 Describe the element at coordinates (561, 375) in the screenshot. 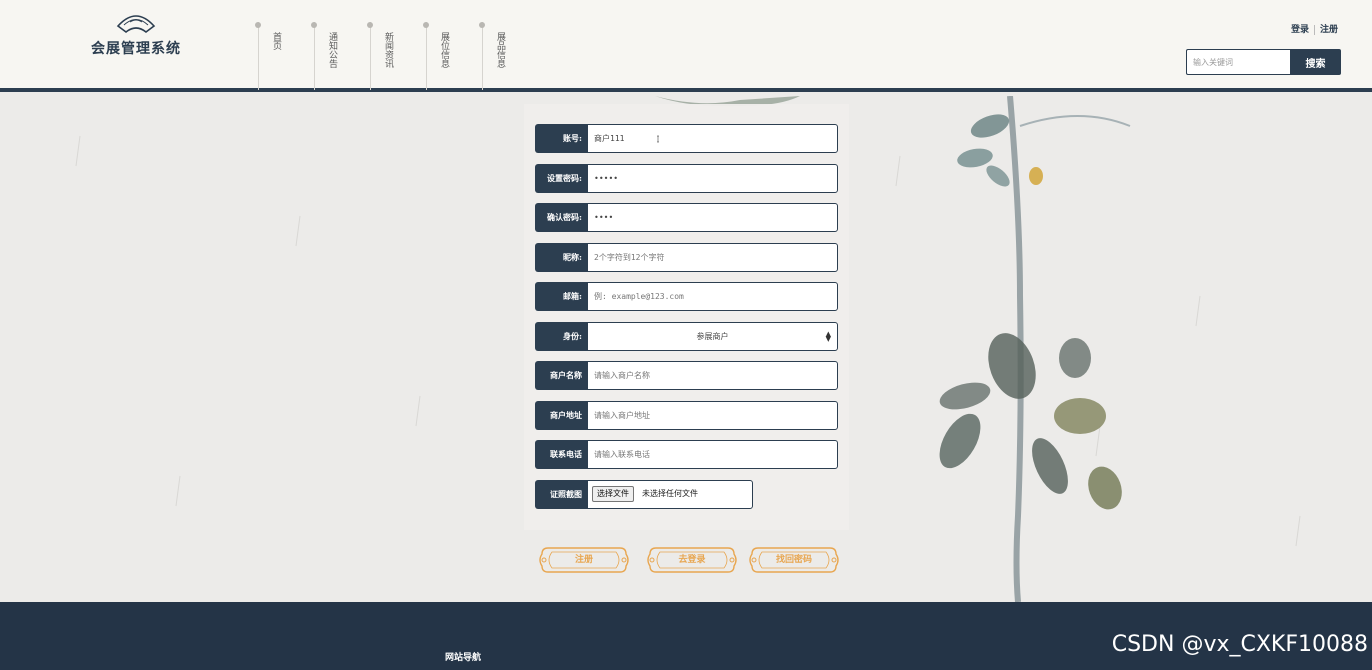

I see `merchant-name-label: 商户名称` at that location.